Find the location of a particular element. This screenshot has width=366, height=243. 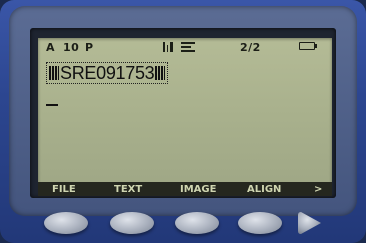

label-text: SRE091753 is located at coordinates (107, 73).